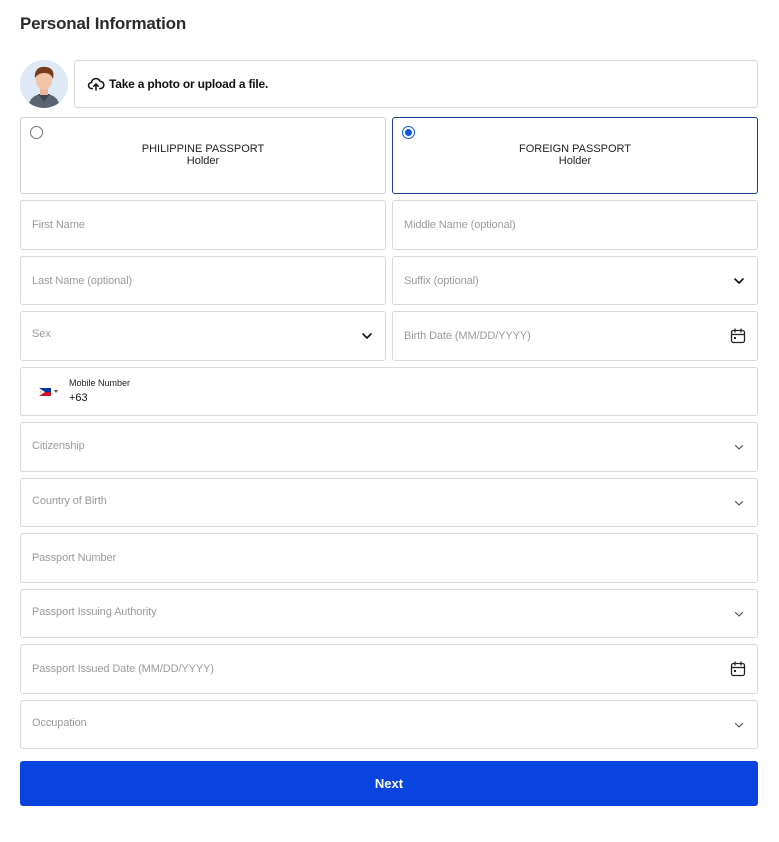 Image resolution: width=779 pixels, height=842 pixels. I want to click on country-of-birth-select: Country of Birth, so click(389, 502).